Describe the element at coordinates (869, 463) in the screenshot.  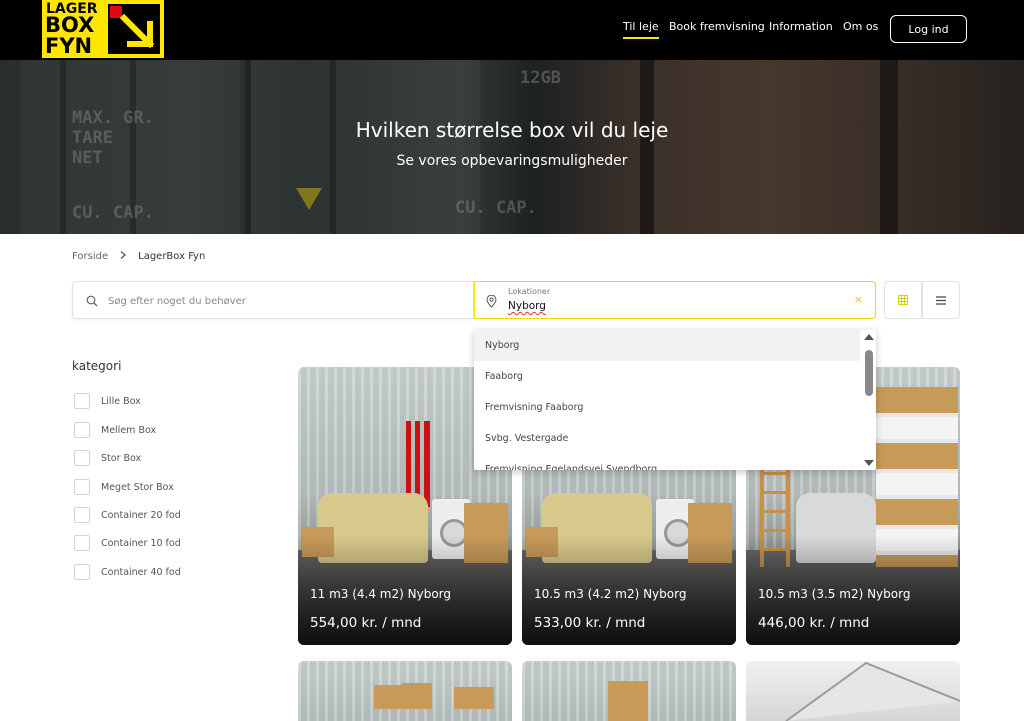
I see `scroll-down-arrow-icon` at that location.